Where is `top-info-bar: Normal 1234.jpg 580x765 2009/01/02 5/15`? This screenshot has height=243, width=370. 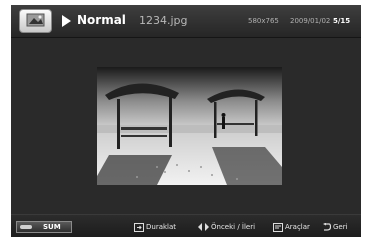
top-info-bar: Normal 1234.jpg 580x765 2009/01/02 5/15 is located at coordinates (186, 21).